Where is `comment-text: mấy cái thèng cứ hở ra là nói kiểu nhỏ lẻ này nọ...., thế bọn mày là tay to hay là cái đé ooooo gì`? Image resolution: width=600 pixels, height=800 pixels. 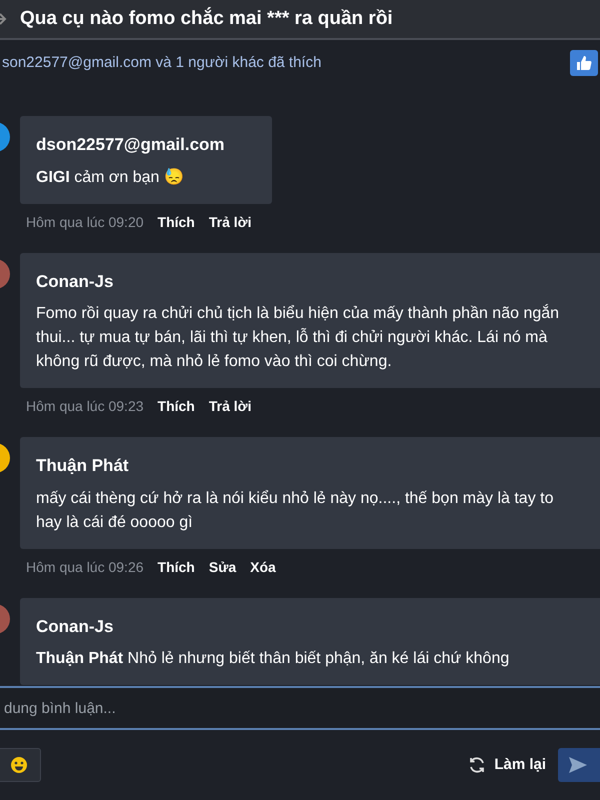
comment-text: mấy cái thèng cứ hở ra là nói kiểu nhỏ lẻ này nọ...., thế bọn mày là tay to hay là cái đé ooooo gì is located at coordinates (295, 510).